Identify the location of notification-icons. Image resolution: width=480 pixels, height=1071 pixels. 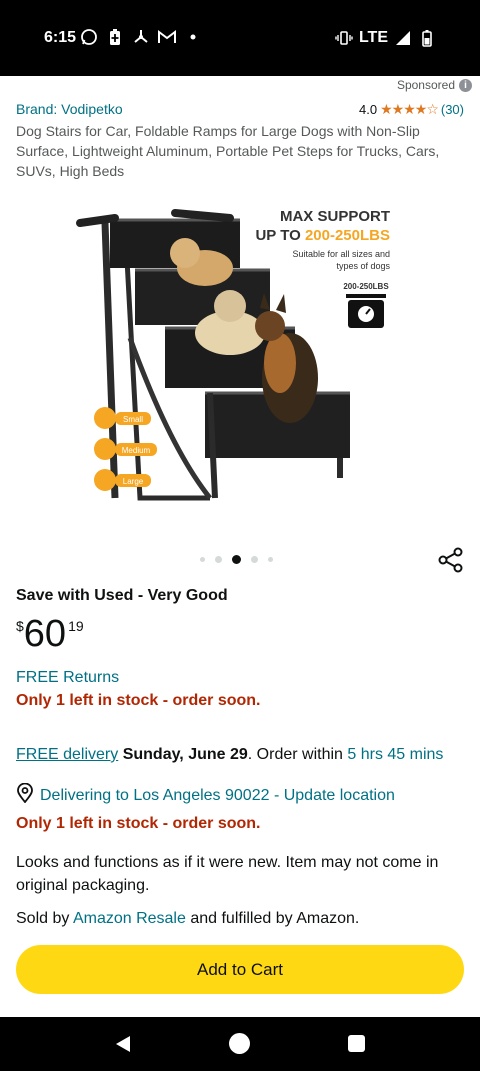
(141, 37).